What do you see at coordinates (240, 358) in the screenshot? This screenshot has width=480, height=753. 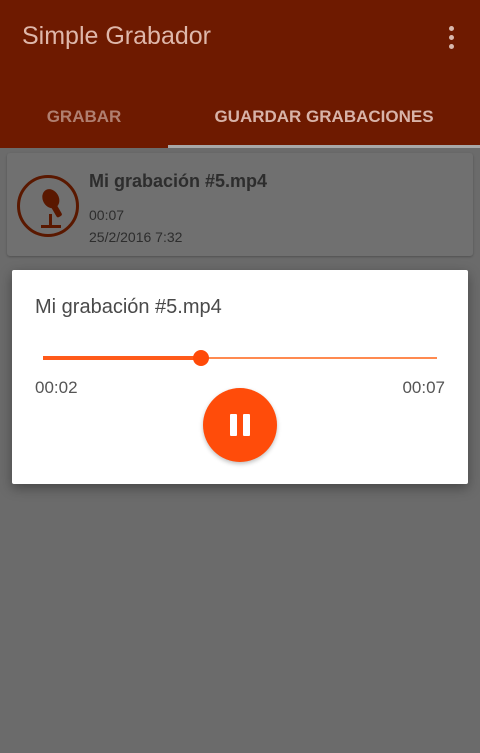 I see `seek-bar` at bounding box center [240, 358].